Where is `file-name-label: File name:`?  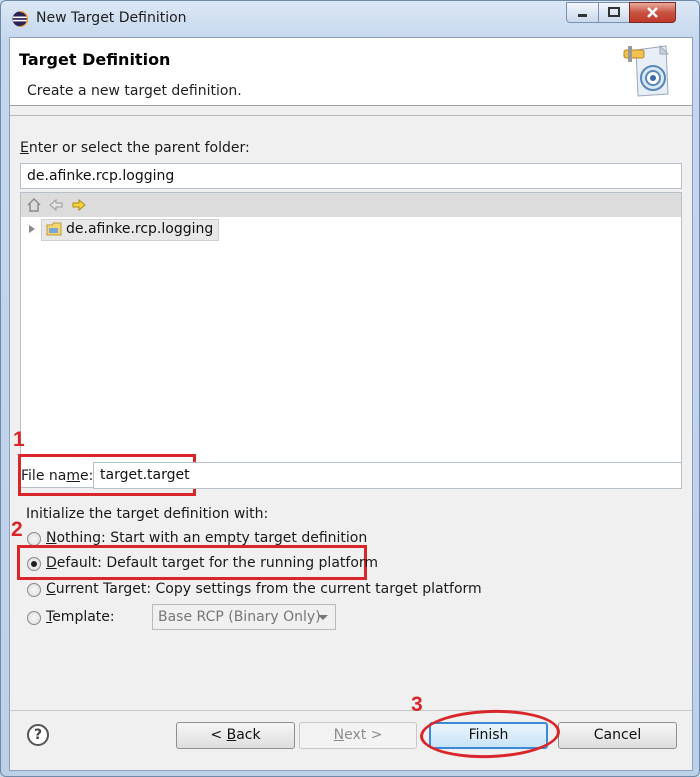 file-name-label: File name: is located at coordinates (57, 476).